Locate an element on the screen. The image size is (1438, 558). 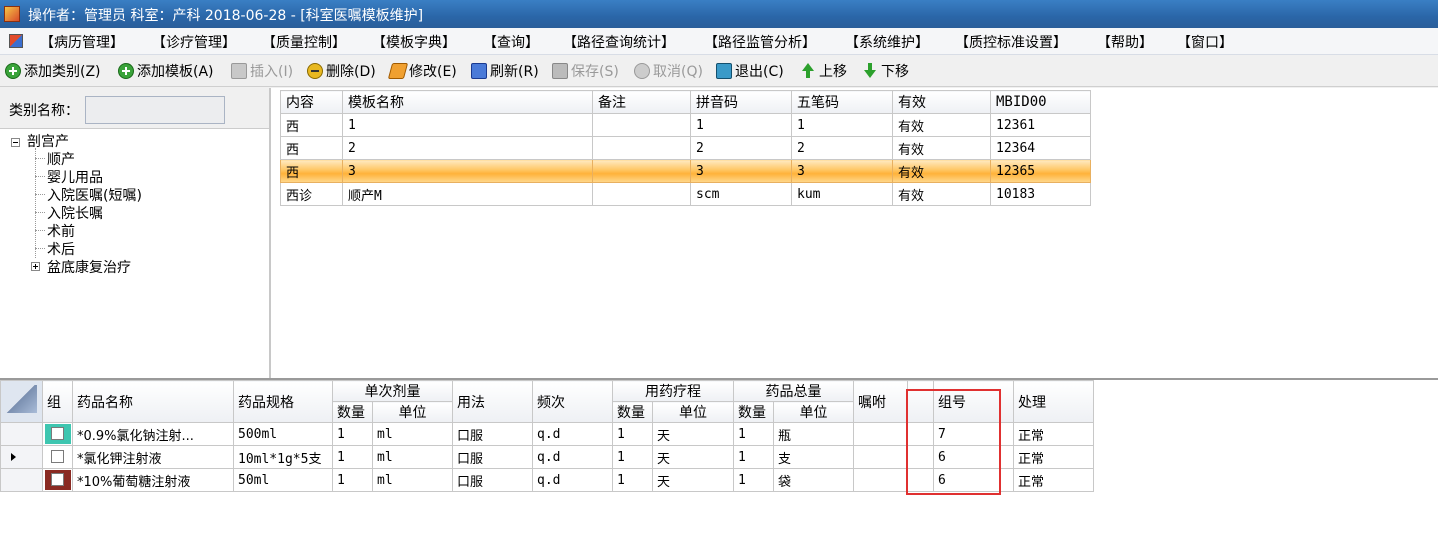
column-header: 处理 is located at coordinates (1053, 401).